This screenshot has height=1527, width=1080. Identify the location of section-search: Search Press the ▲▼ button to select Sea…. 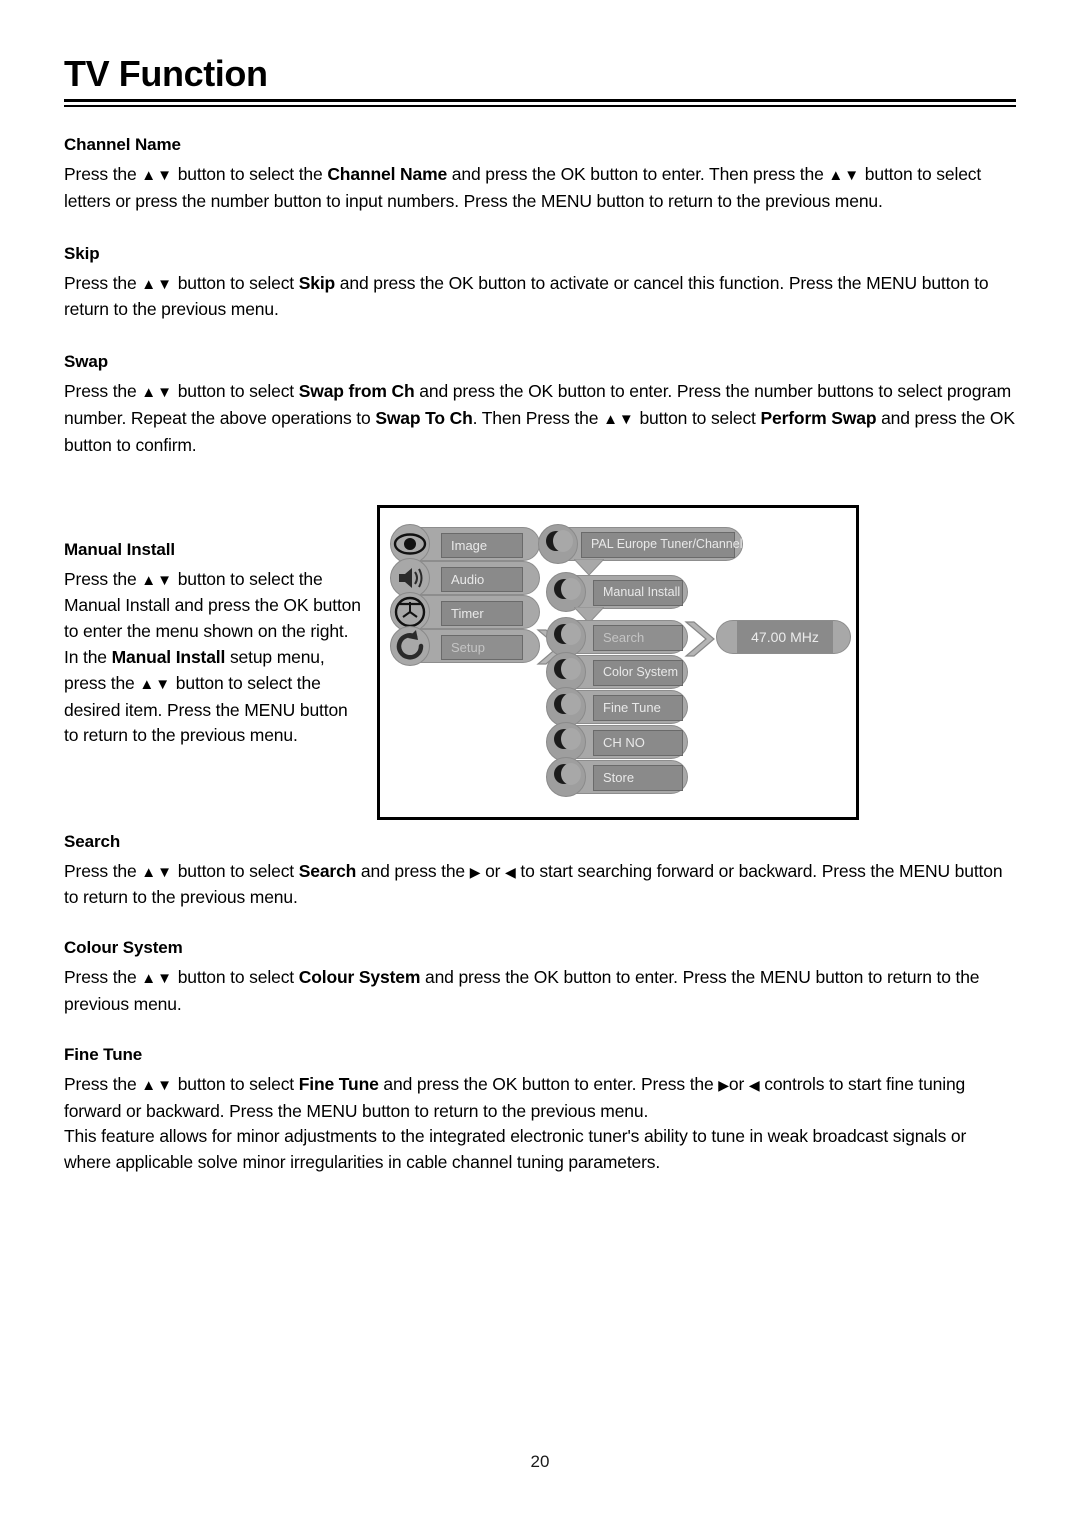
(540, 871).